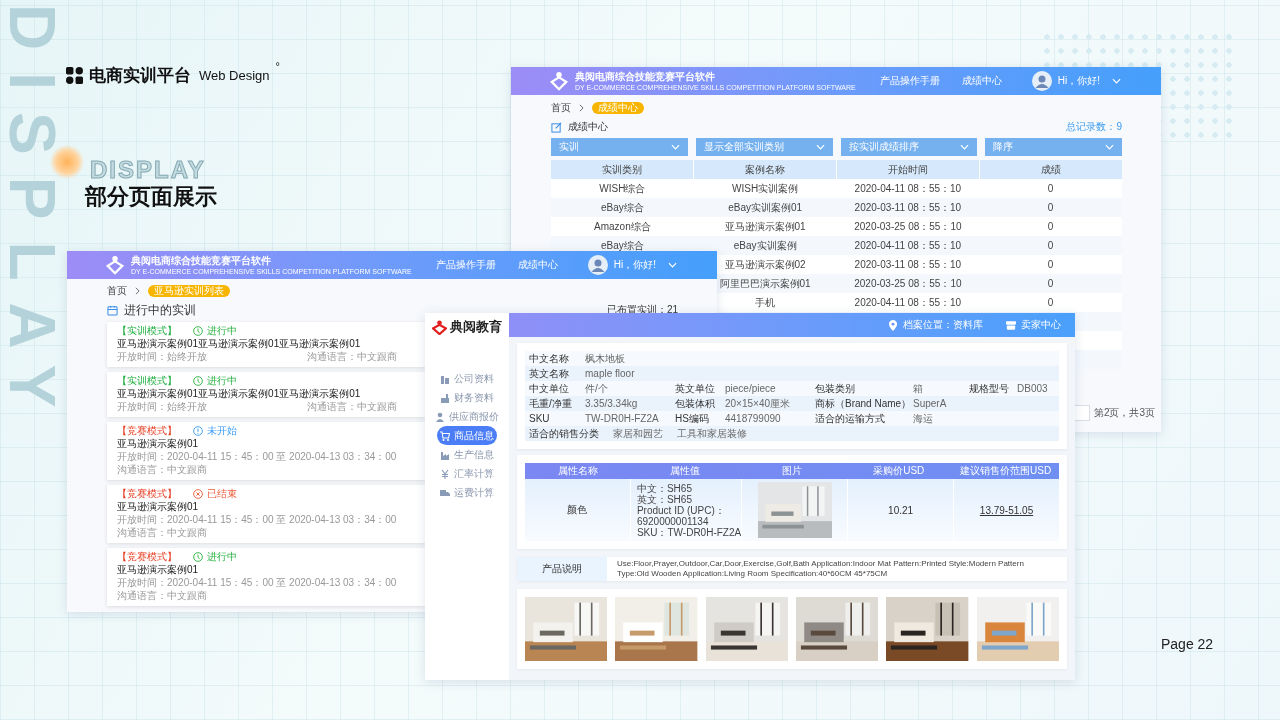 The image size is (1280, 720). I want to click on filter-dropdown: 按实训成绩排序, so click(909, 147).